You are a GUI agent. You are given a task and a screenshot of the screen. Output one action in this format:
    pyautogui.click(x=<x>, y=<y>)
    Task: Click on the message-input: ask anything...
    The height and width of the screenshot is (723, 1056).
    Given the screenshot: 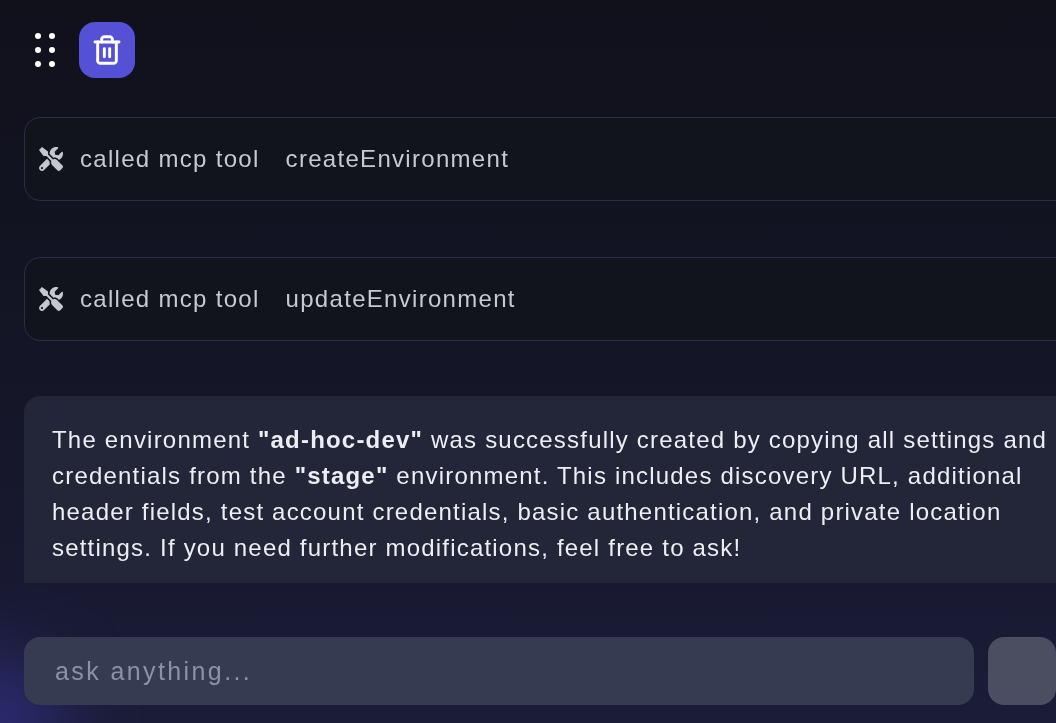 What is the action you would take?
    pyautogui.click(x=499, y=671)
    